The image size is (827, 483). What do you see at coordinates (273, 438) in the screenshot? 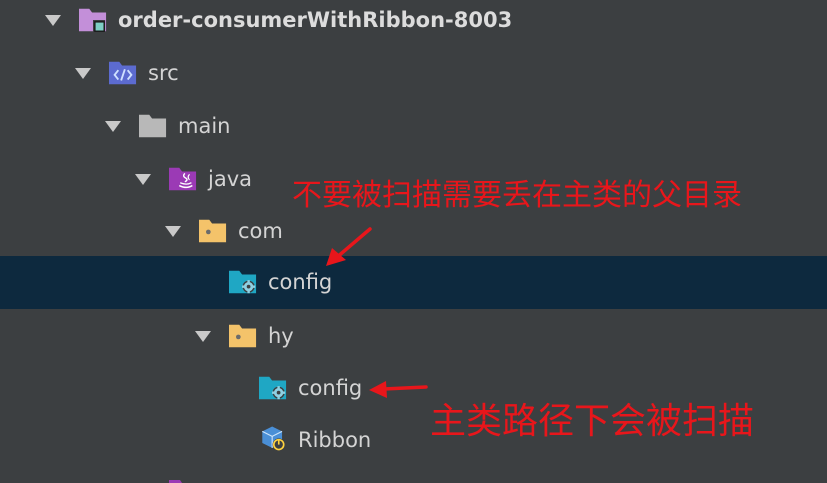
I see `spring-boot-class-icon` at bounding box center [273, 438].